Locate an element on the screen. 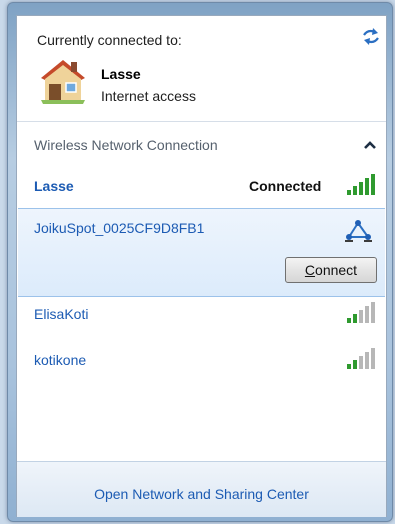 The width and height of the screenshot is (395, 524). connect-button: Connect is located at coordinates (331, 270).